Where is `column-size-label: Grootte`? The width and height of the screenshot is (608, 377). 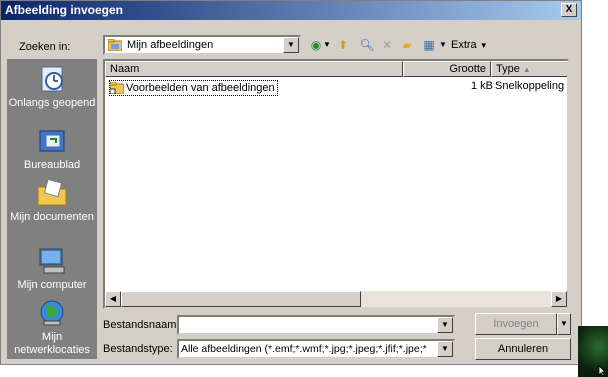
column-size-label: Grootte is located at coordinates (467, 69).